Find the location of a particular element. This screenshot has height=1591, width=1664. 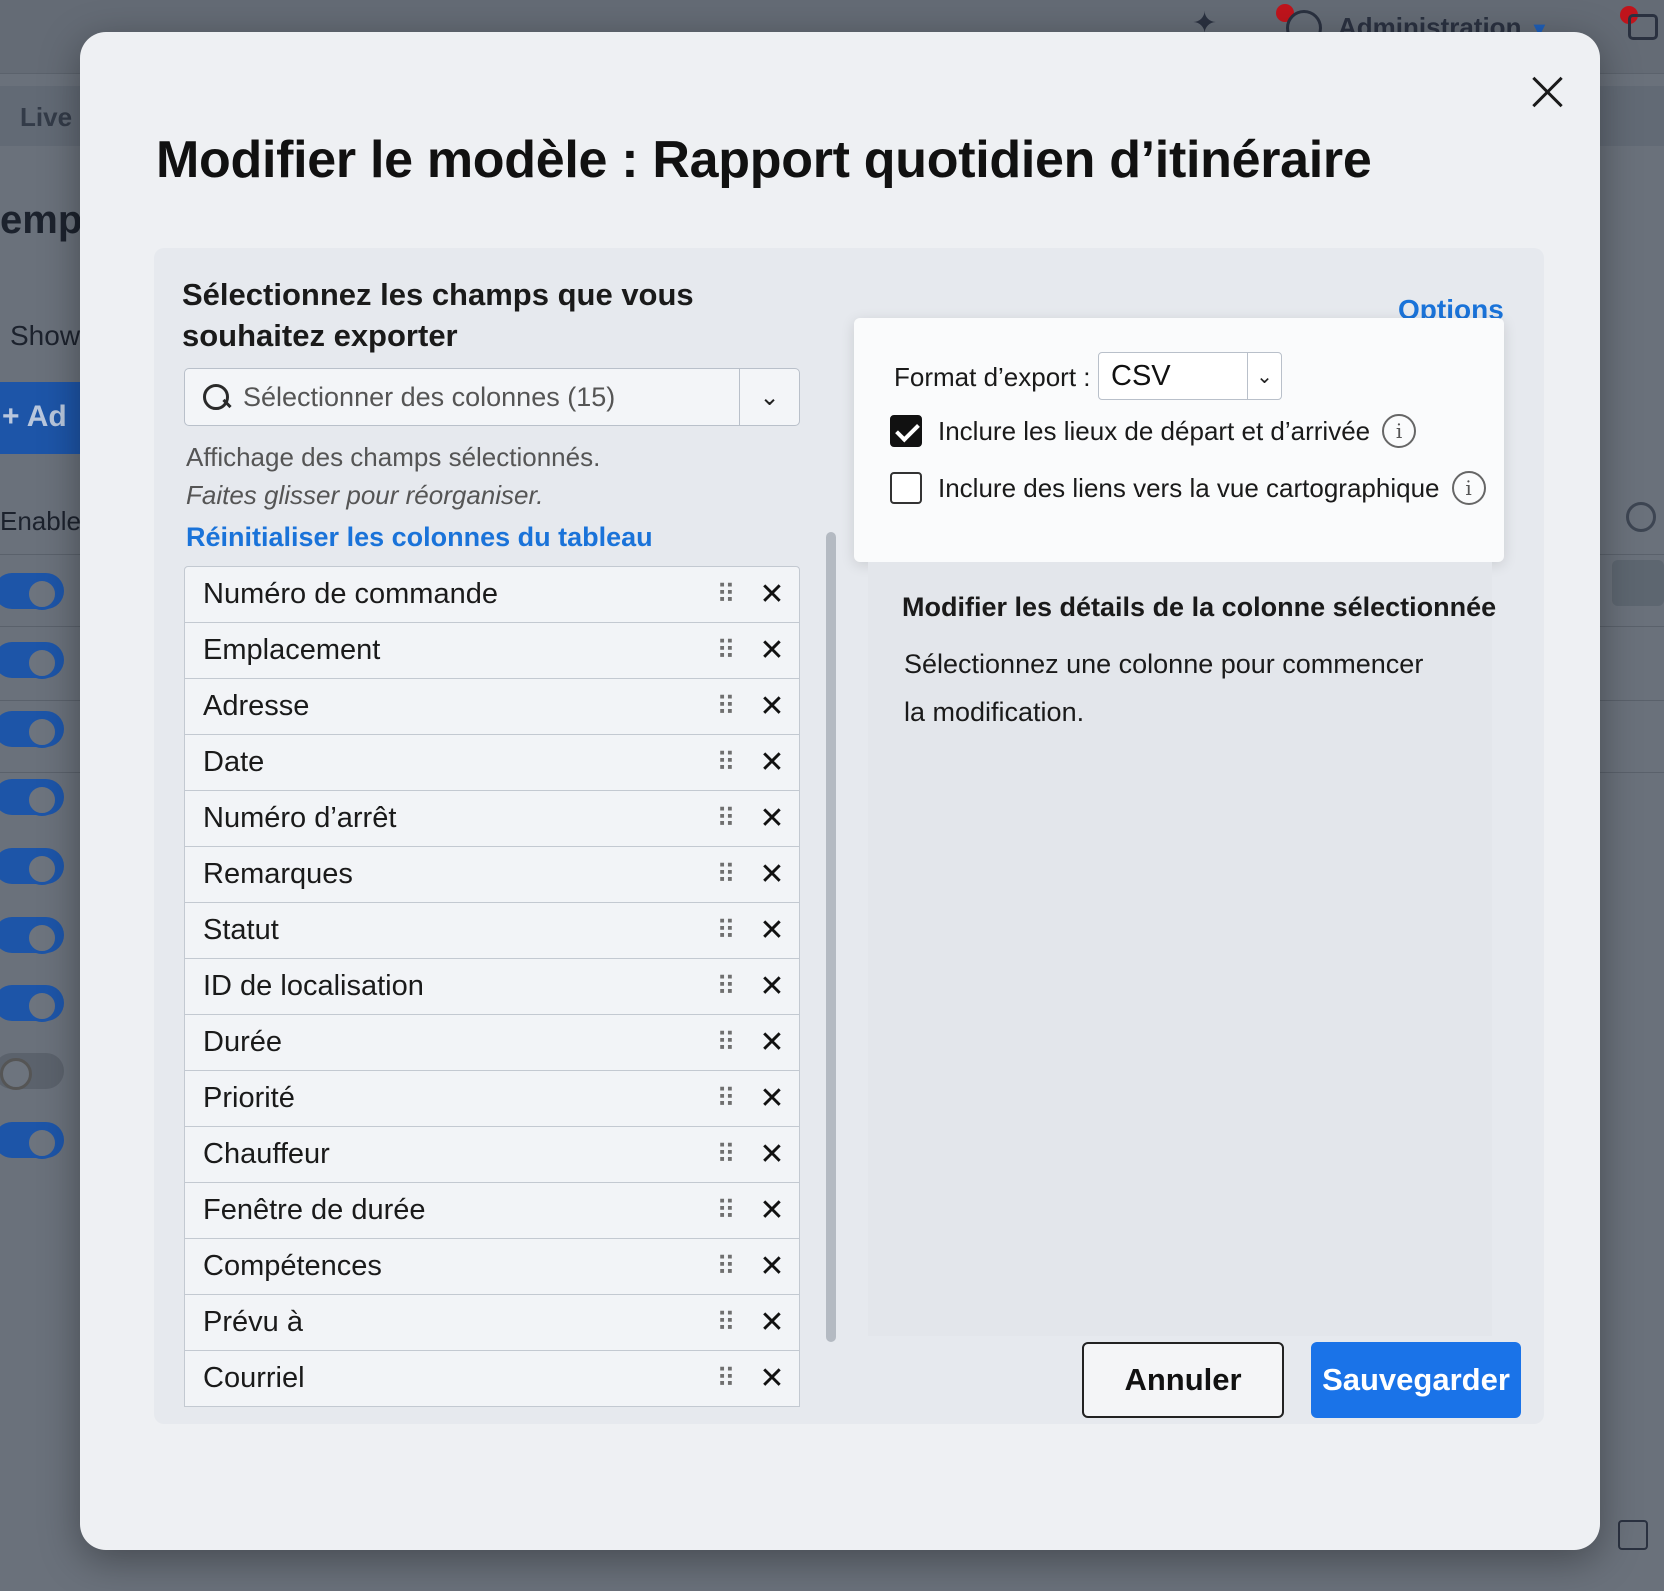

field-row: Numéro de commande ⠿ ✕ is located at coordinates (492, 595).